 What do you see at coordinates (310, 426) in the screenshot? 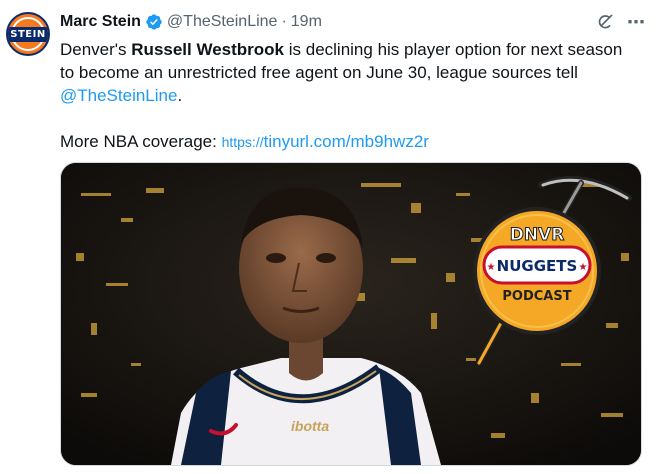
I see `jersey-sponsor-text: ibotta` at bounding box center [310, 426].